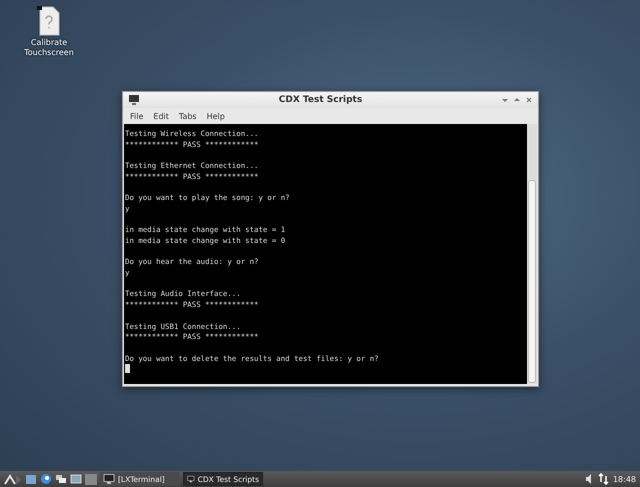 The height and width of the screenshot is (487, 640). I want to click on scrollbar, so click(532, 254).